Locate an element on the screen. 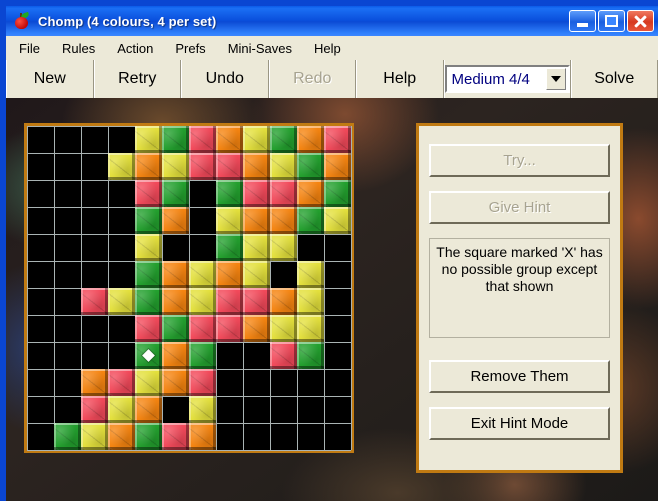  undo-button: Undo is located at coordinates (225, 79).